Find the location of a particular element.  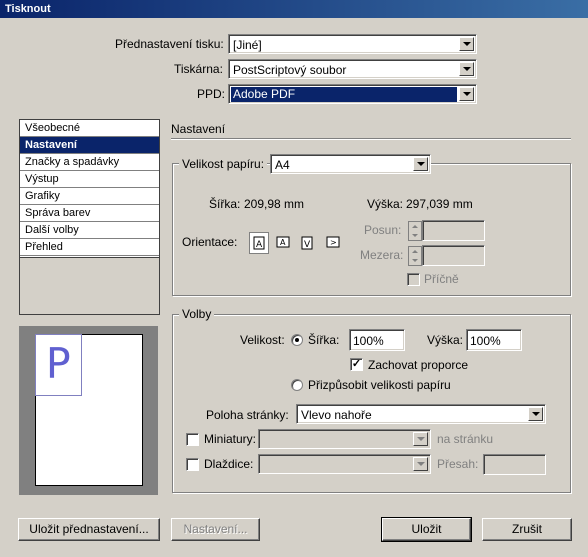

tiles-dropdown is located at coordinates (344, 464).